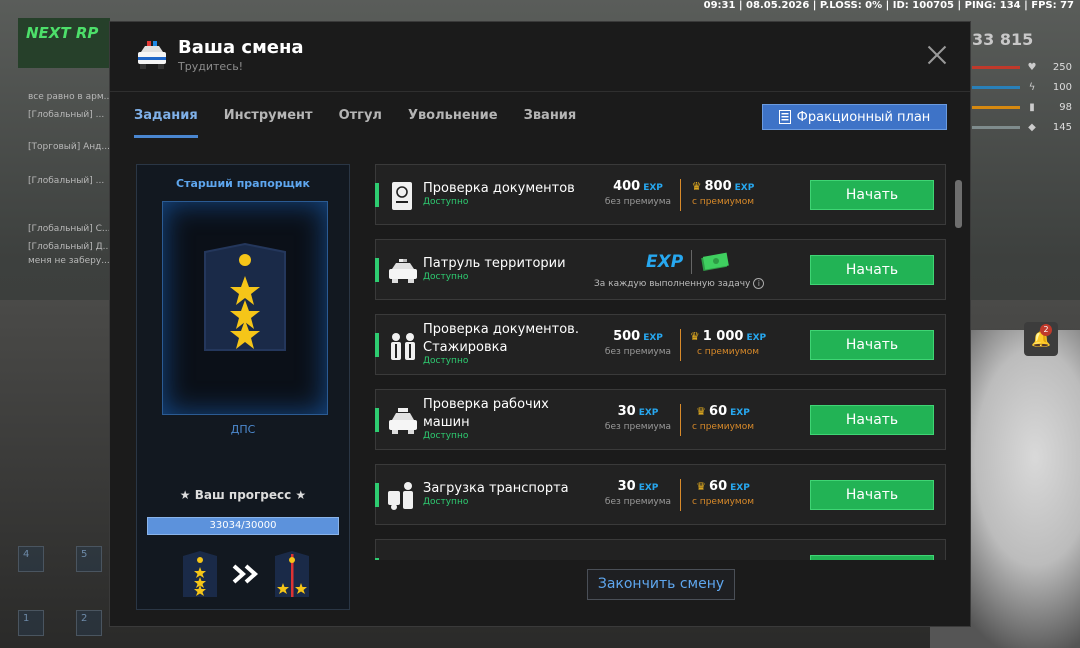 Image resolution: width=1080 pixels, height=648 pixels. I want to click on task-name: Загрузка транспорта, so click(496, 488).